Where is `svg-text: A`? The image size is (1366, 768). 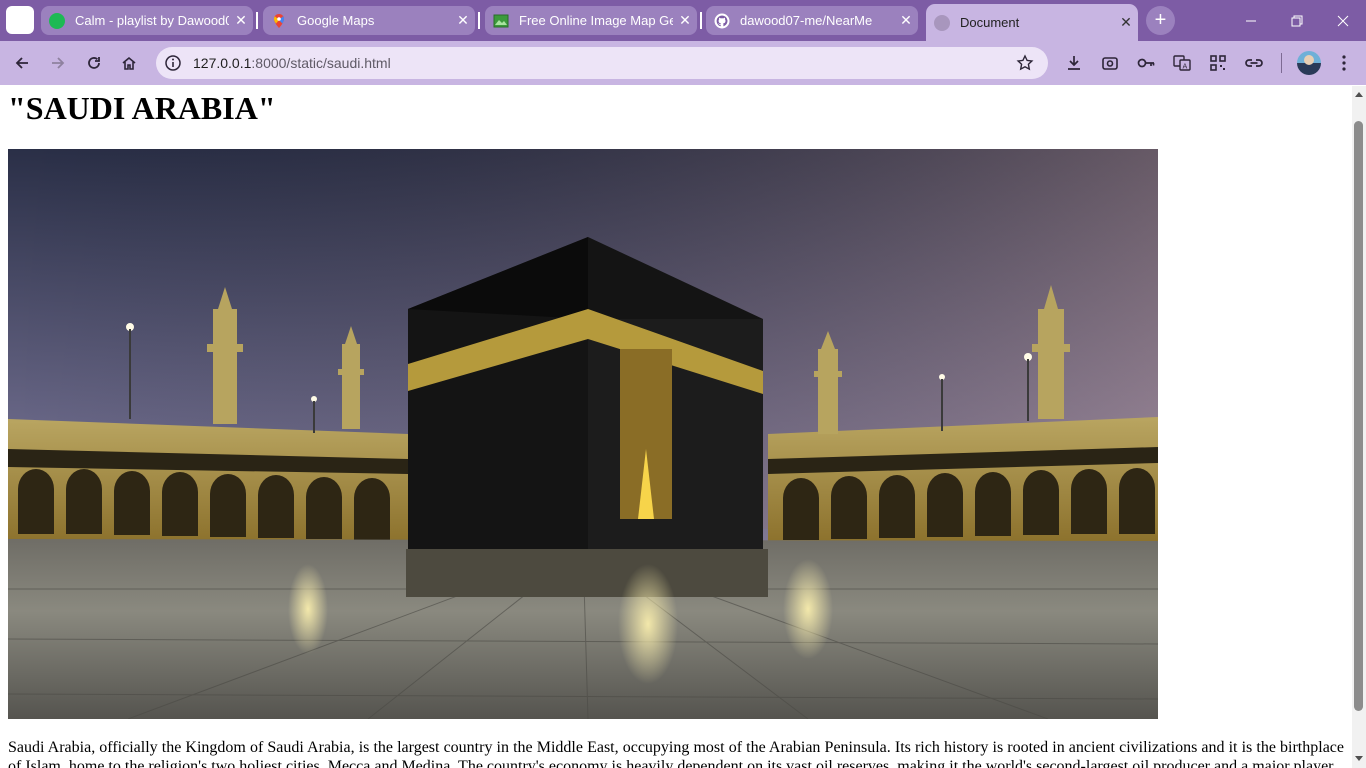
svg-text: A is located at coordinates (1185, 67).